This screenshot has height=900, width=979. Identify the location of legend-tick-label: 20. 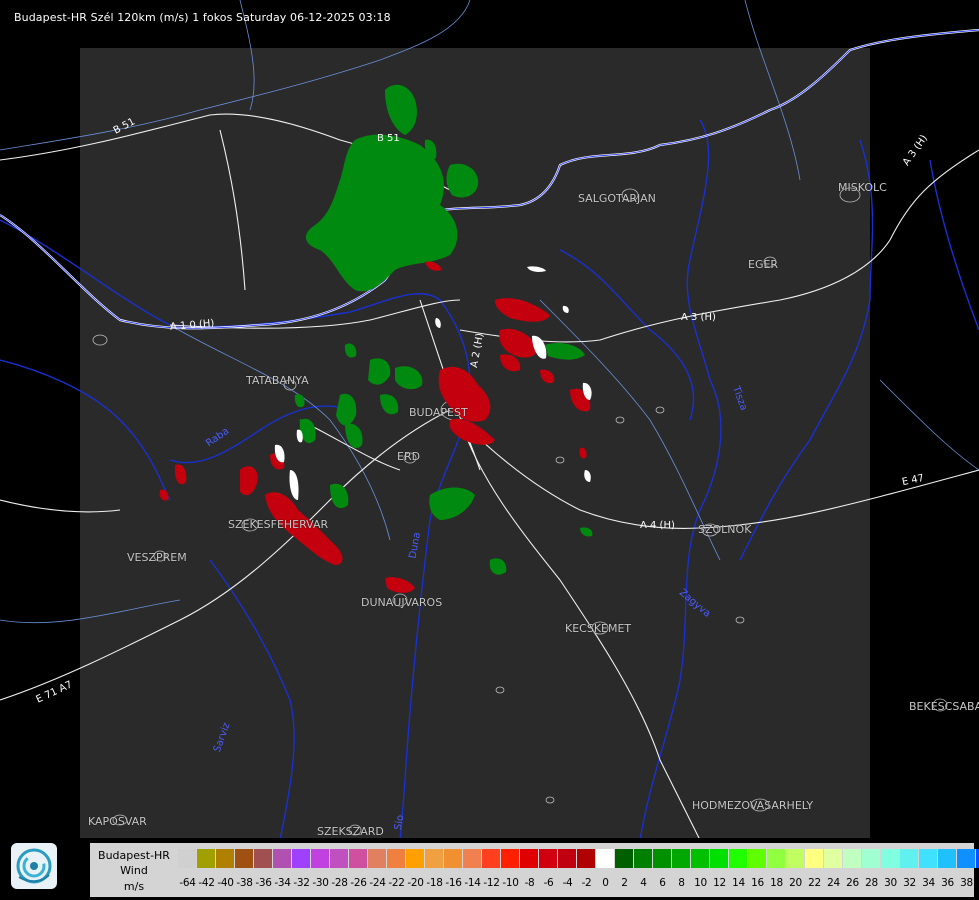
(795, 883).